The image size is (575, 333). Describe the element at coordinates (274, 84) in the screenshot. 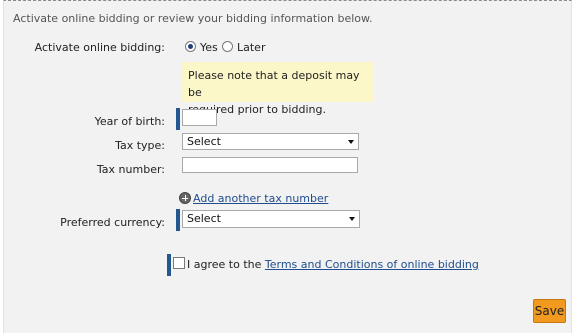

I see `deposit-notice-line-1: Please note that a deposit may be` at that location.